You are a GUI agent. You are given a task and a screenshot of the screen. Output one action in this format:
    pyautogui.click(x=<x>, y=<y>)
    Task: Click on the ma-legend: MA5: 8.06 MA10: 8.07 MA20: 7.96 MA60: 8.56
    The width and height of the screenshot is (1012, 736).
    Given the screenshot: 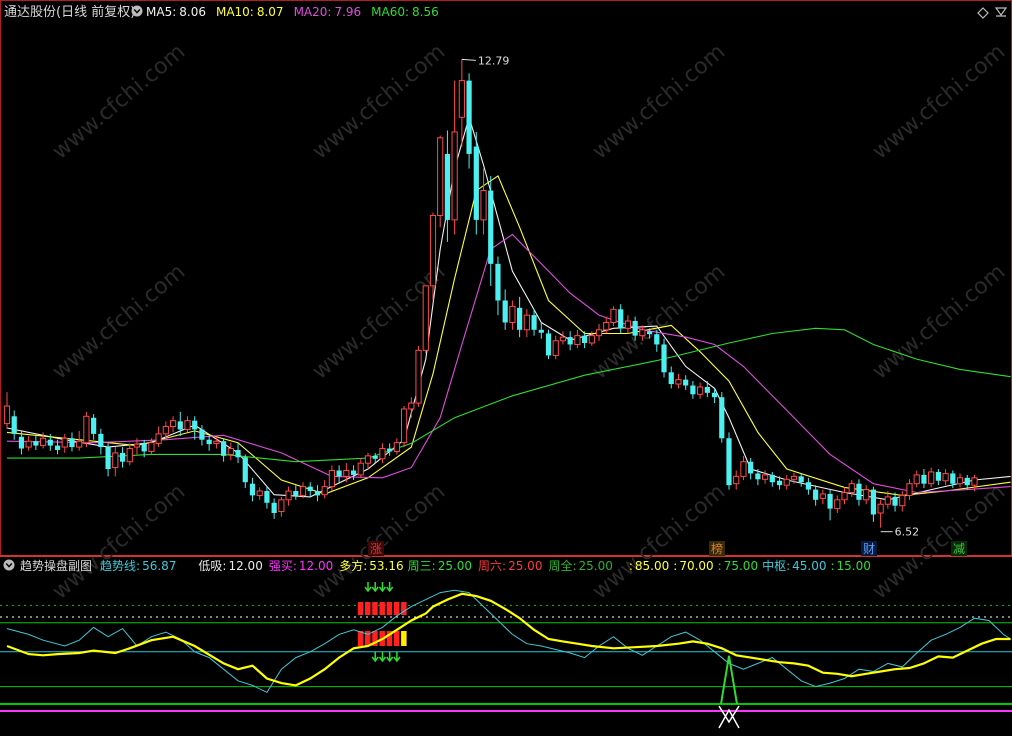 What is the action you would take?
    pyautogui.click(x=292, y=12)
    